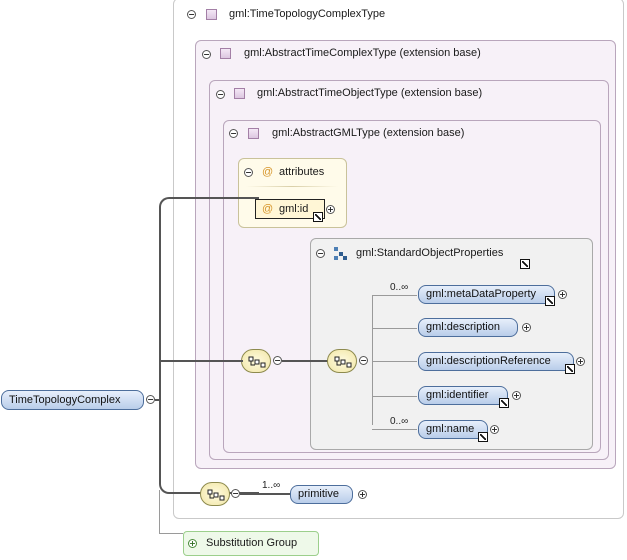  I want to click on attributes-title: attributes, so click(302, 172).